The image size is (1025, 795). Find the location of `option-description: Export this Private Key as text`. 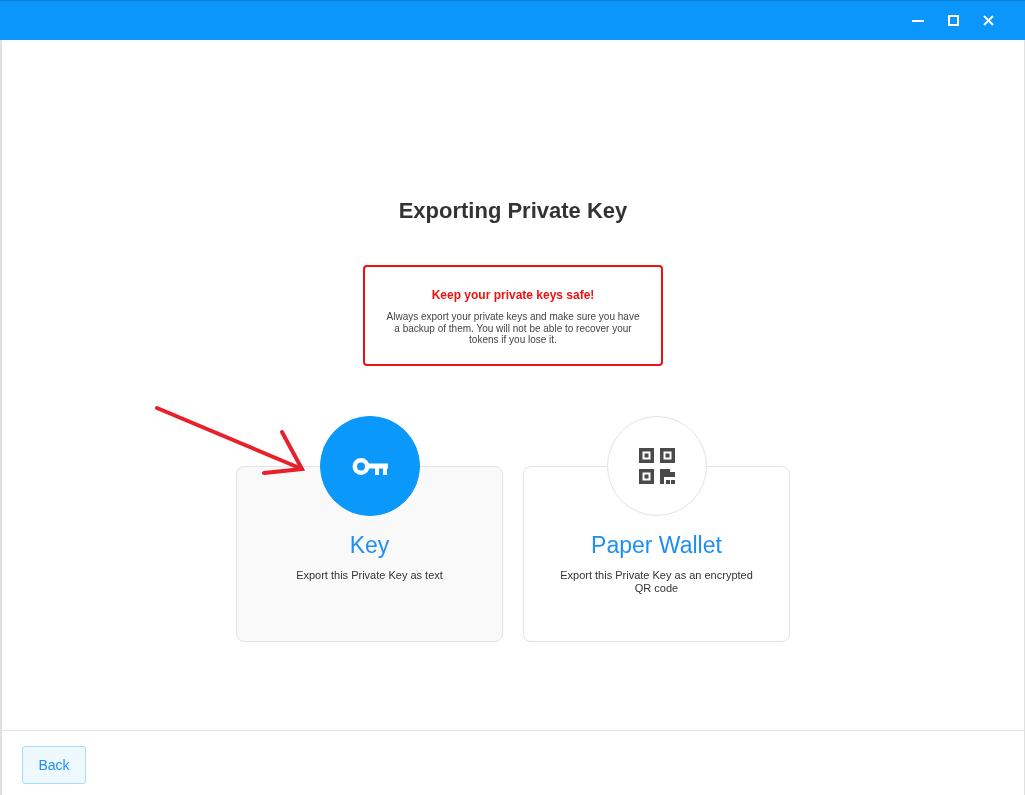

option-description: Export this Private Key as text is located at coordinates (369, 575).